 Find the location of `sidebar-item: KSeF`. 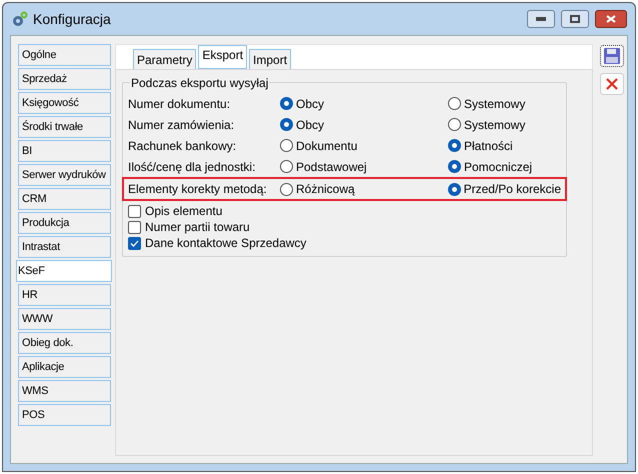

sidebar-item: KSeF is located at coordinates (64, 271).